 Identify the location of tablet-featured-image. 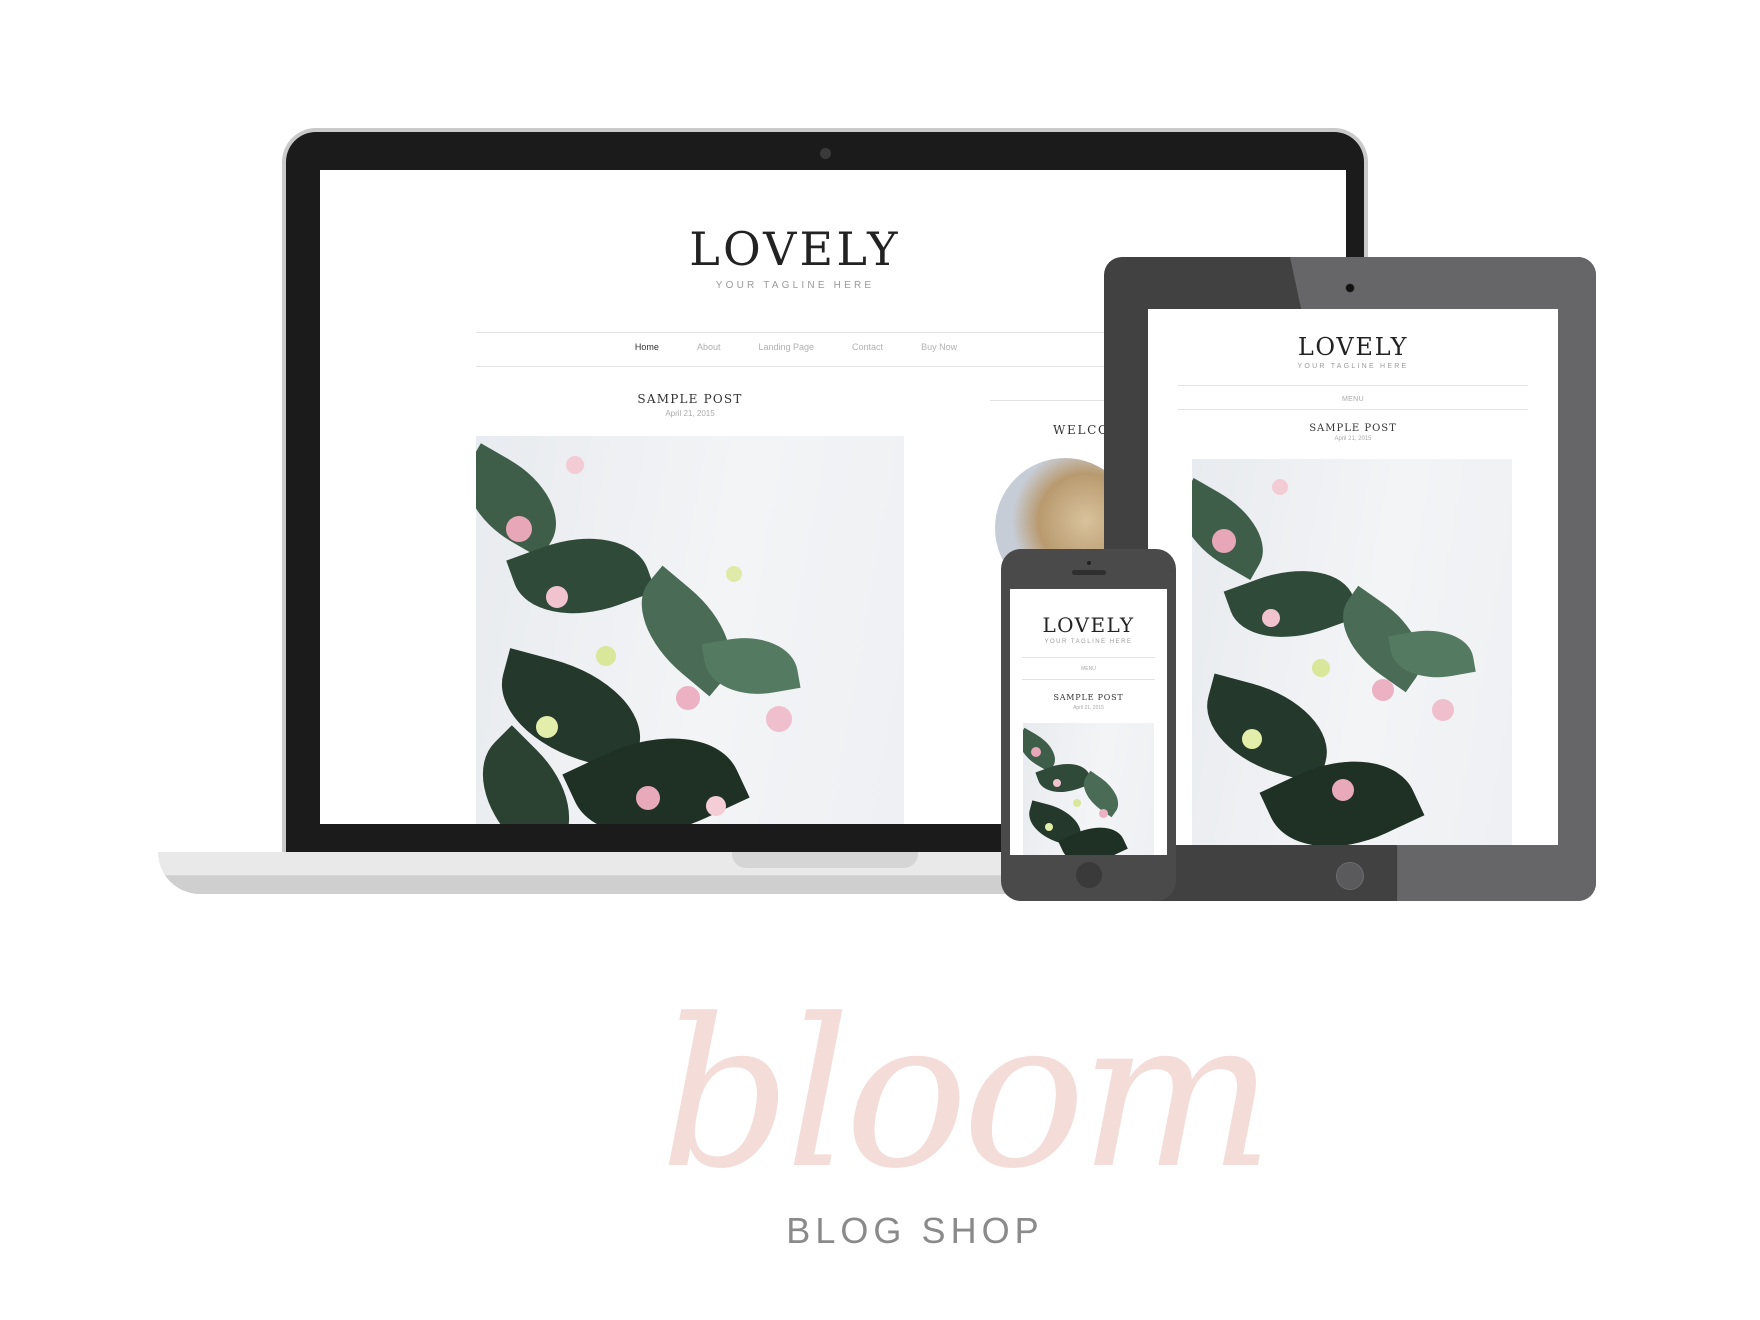
(1352, 652).